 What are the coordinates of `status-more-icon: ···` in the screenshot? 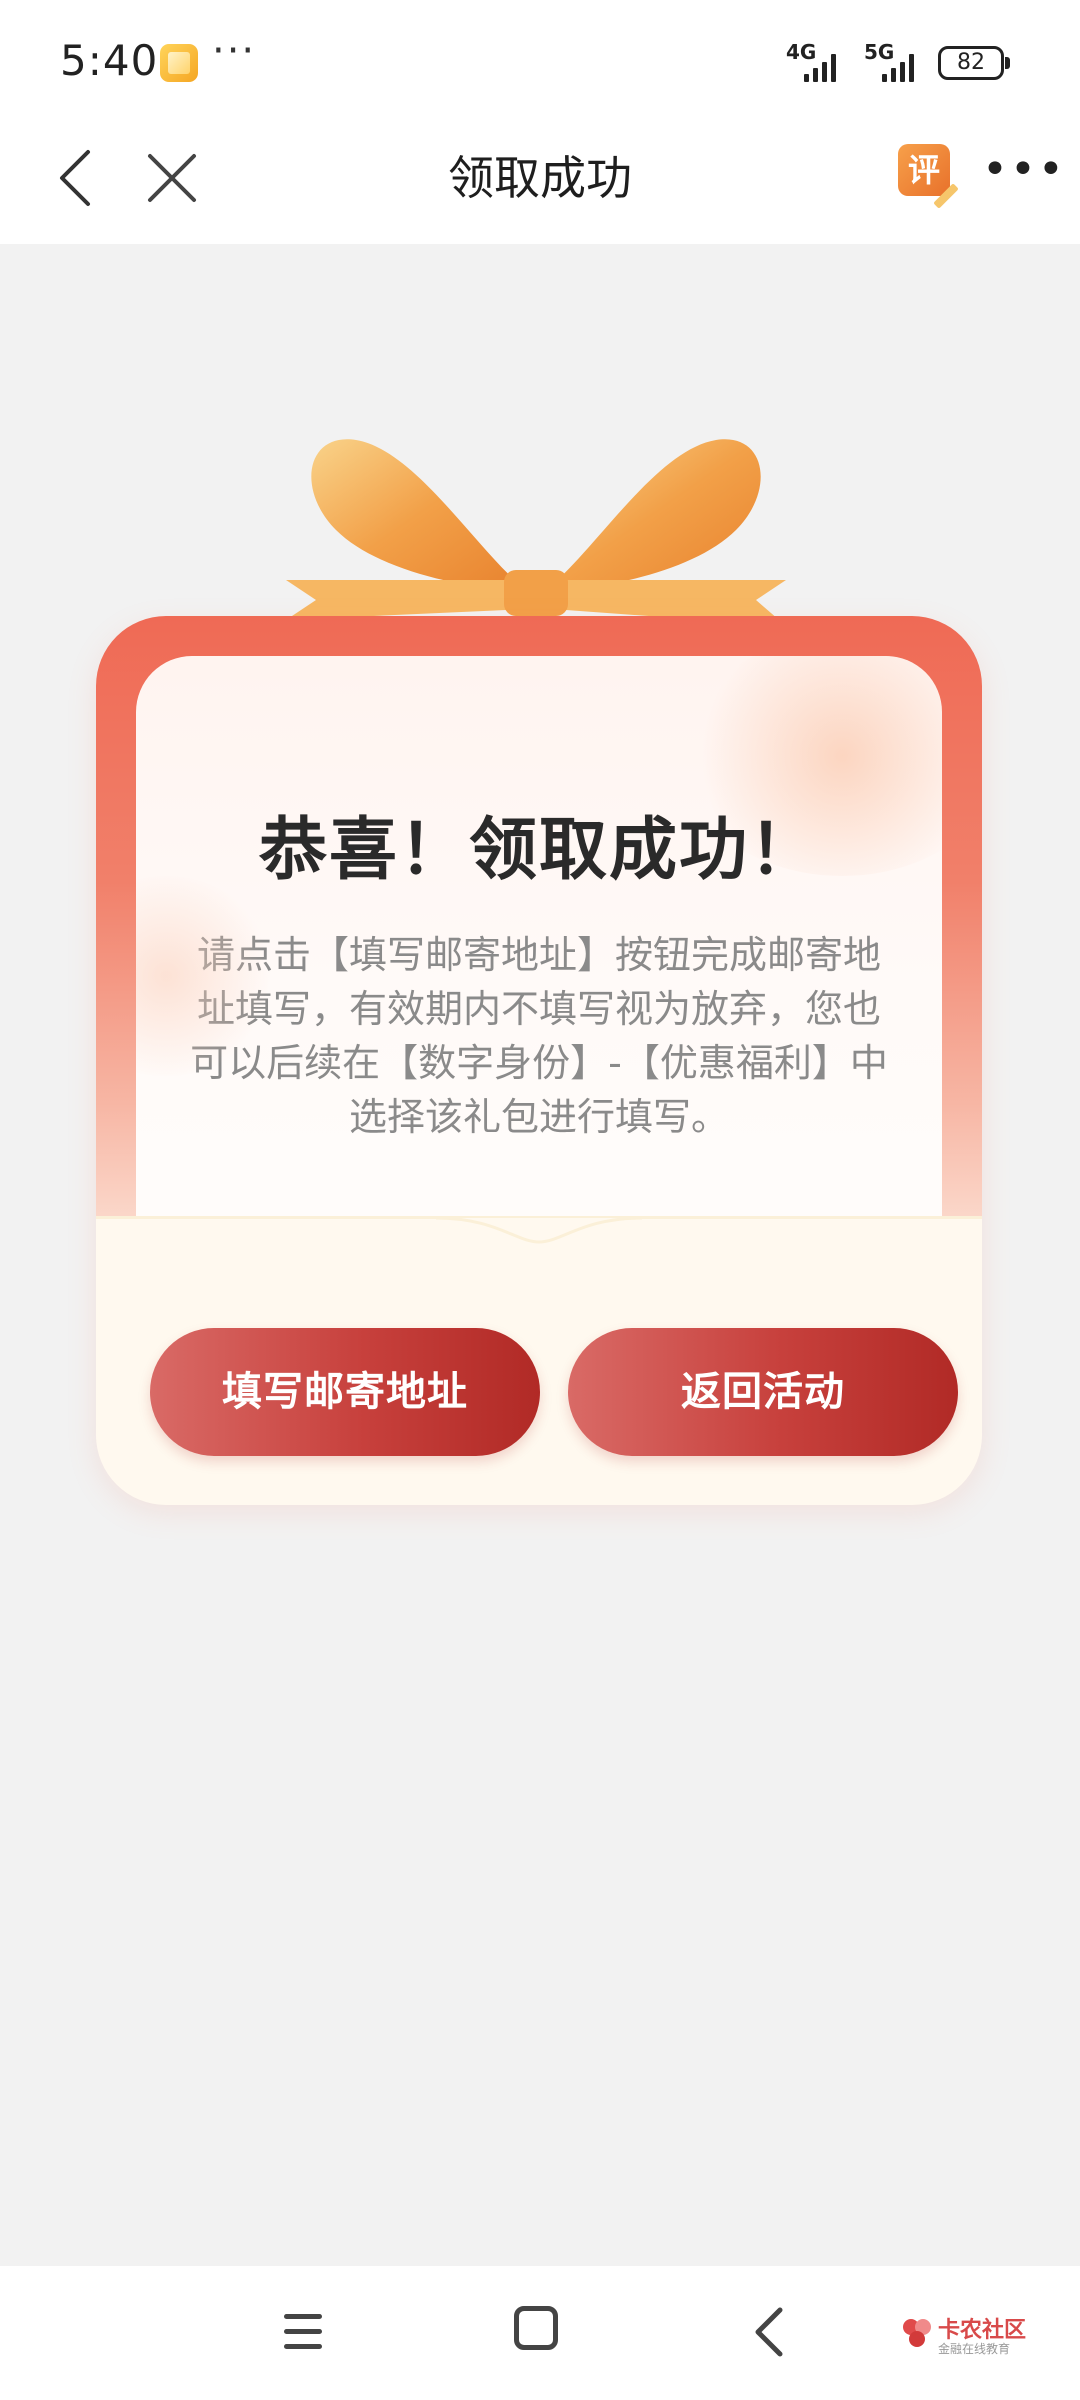 It's located at (234, 51).